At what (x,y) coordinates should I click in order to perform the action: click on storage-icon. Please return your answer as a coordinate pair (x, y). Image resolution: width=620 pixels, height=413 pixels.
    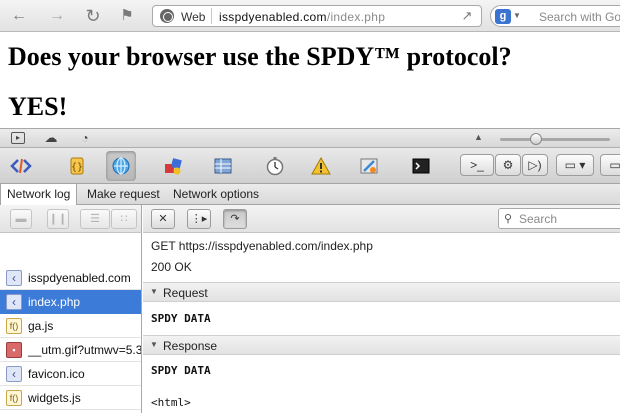
    Looking at the image, I should click on (223, 166).